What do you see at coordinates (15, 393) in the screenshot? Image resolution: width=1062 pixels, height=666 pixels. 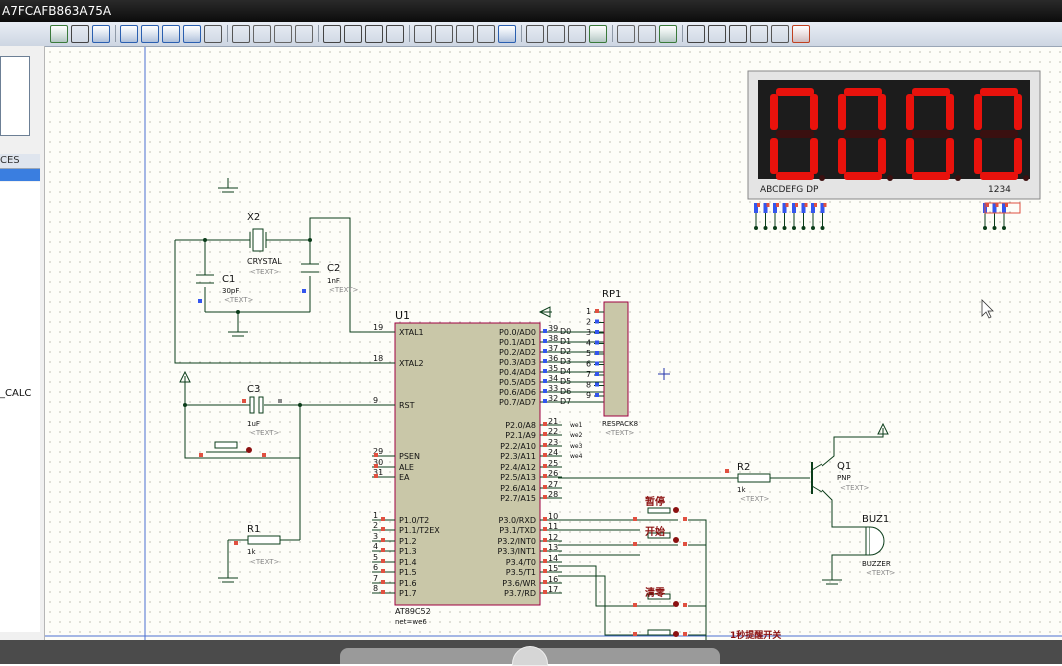 I see `device-item: _CALC` at bounding box center [15, 393].